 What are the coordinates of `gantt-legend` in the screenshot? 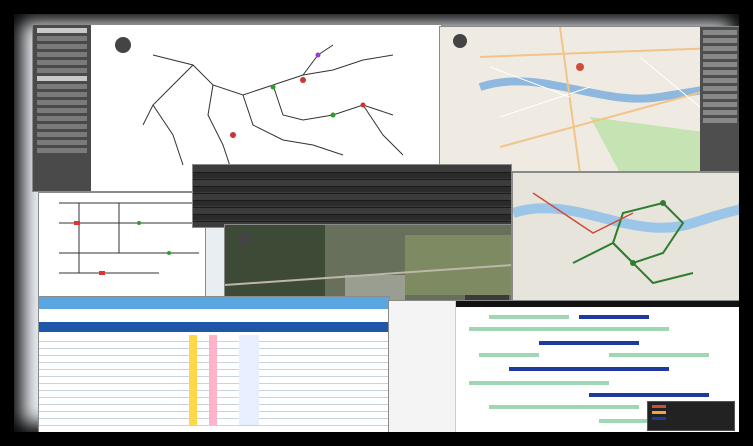 It's located at (691, 416).